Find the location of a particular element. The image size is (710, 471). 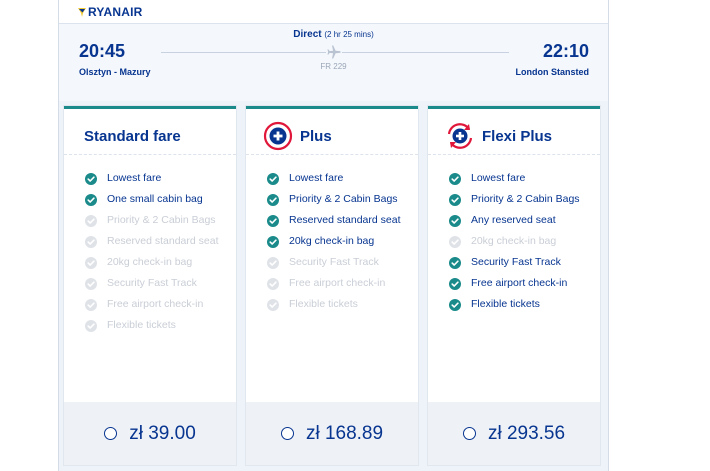

fare-title: Flexi Plus is located at coordinates (517, 136).